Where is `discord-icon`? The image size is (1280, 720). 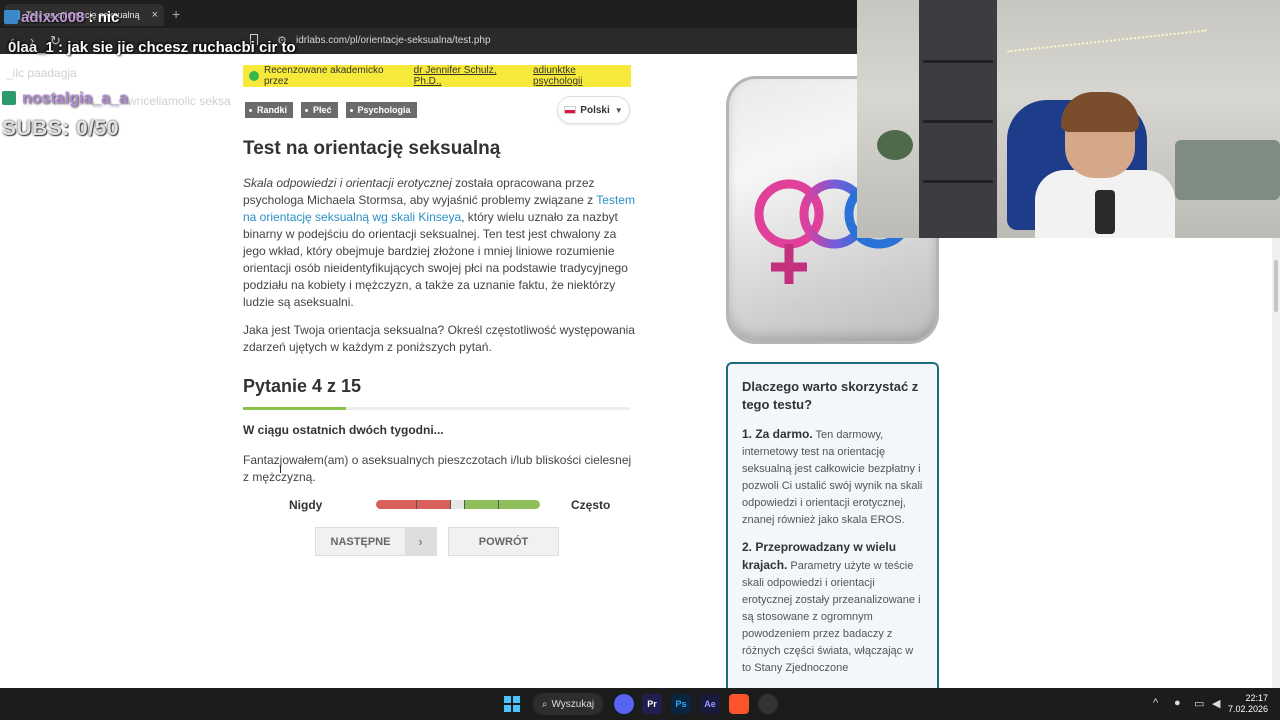 discord-icon is located at coordinates (624, 704).